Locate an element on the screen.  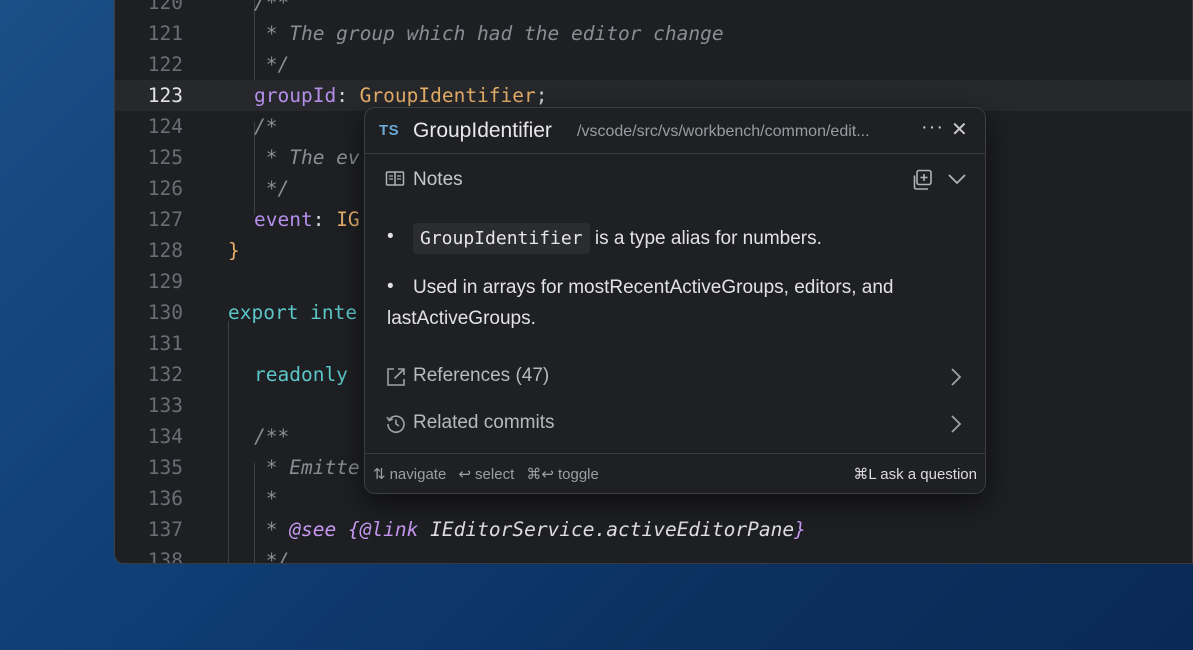
code-token: export inte is located at coordinates (293, 312).